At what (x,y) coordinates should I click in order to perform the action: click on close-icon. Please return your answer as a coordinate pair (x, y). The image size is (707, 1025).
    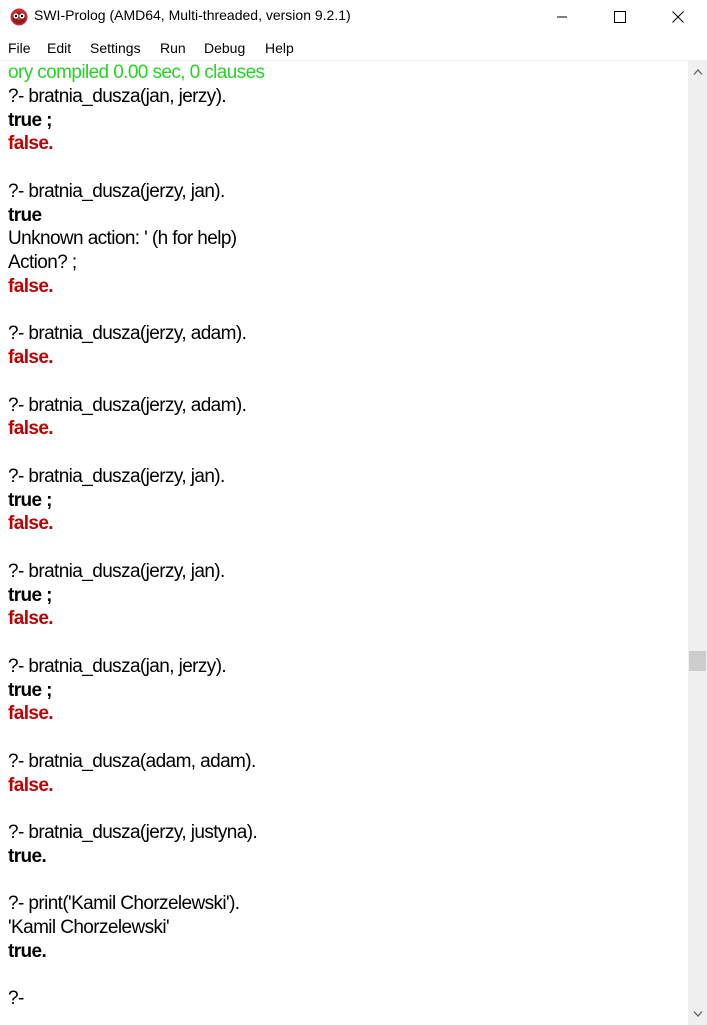
    Looking at the image, I should click on (678, 17).